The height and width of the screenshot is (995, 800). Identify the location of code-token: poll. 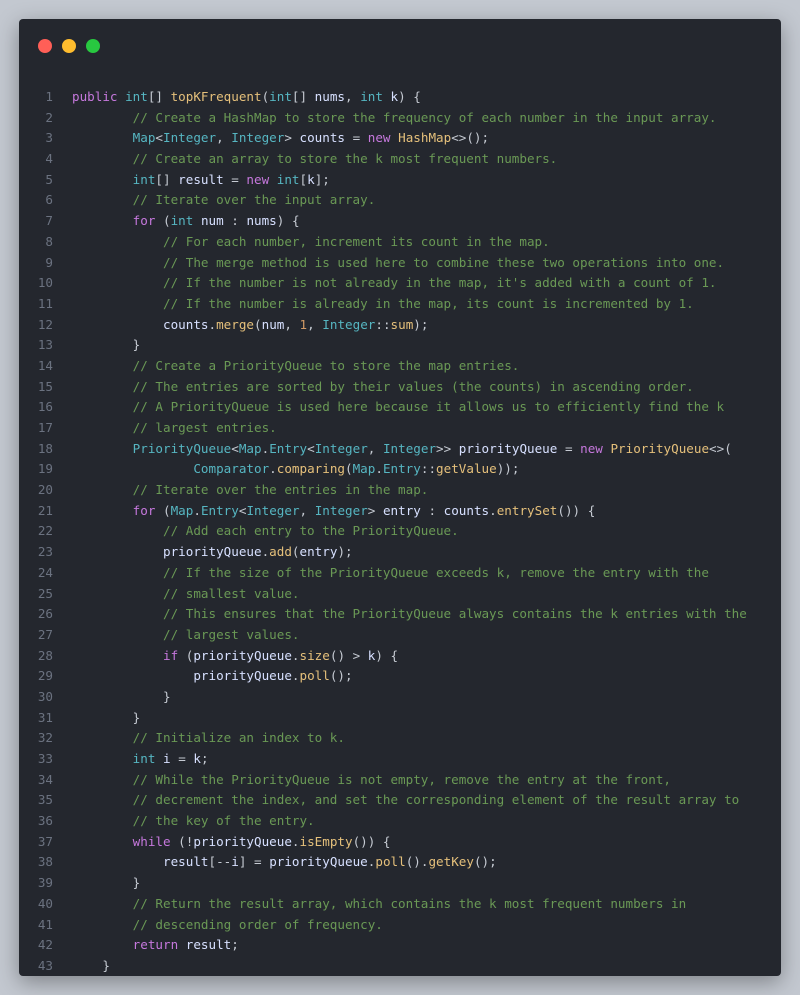
(390, 862).